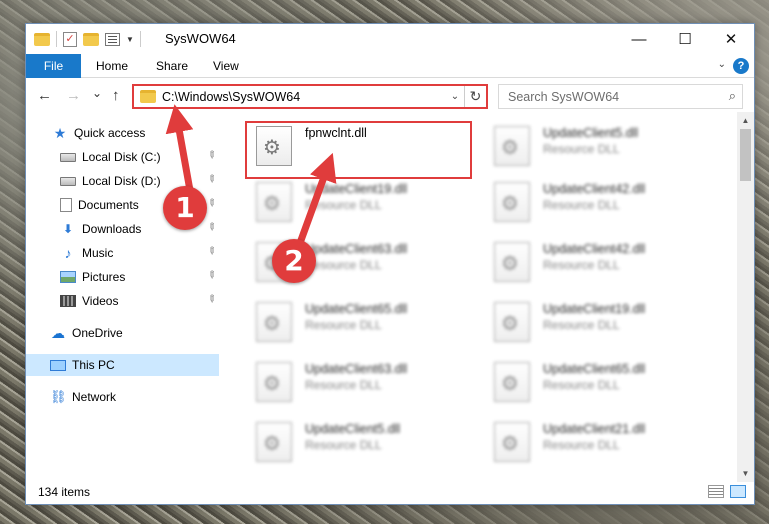 This screenshot has width=769, height=524. I want to click on file-item: UpdateClient21.dll Resource DLL, so click(591, 444).